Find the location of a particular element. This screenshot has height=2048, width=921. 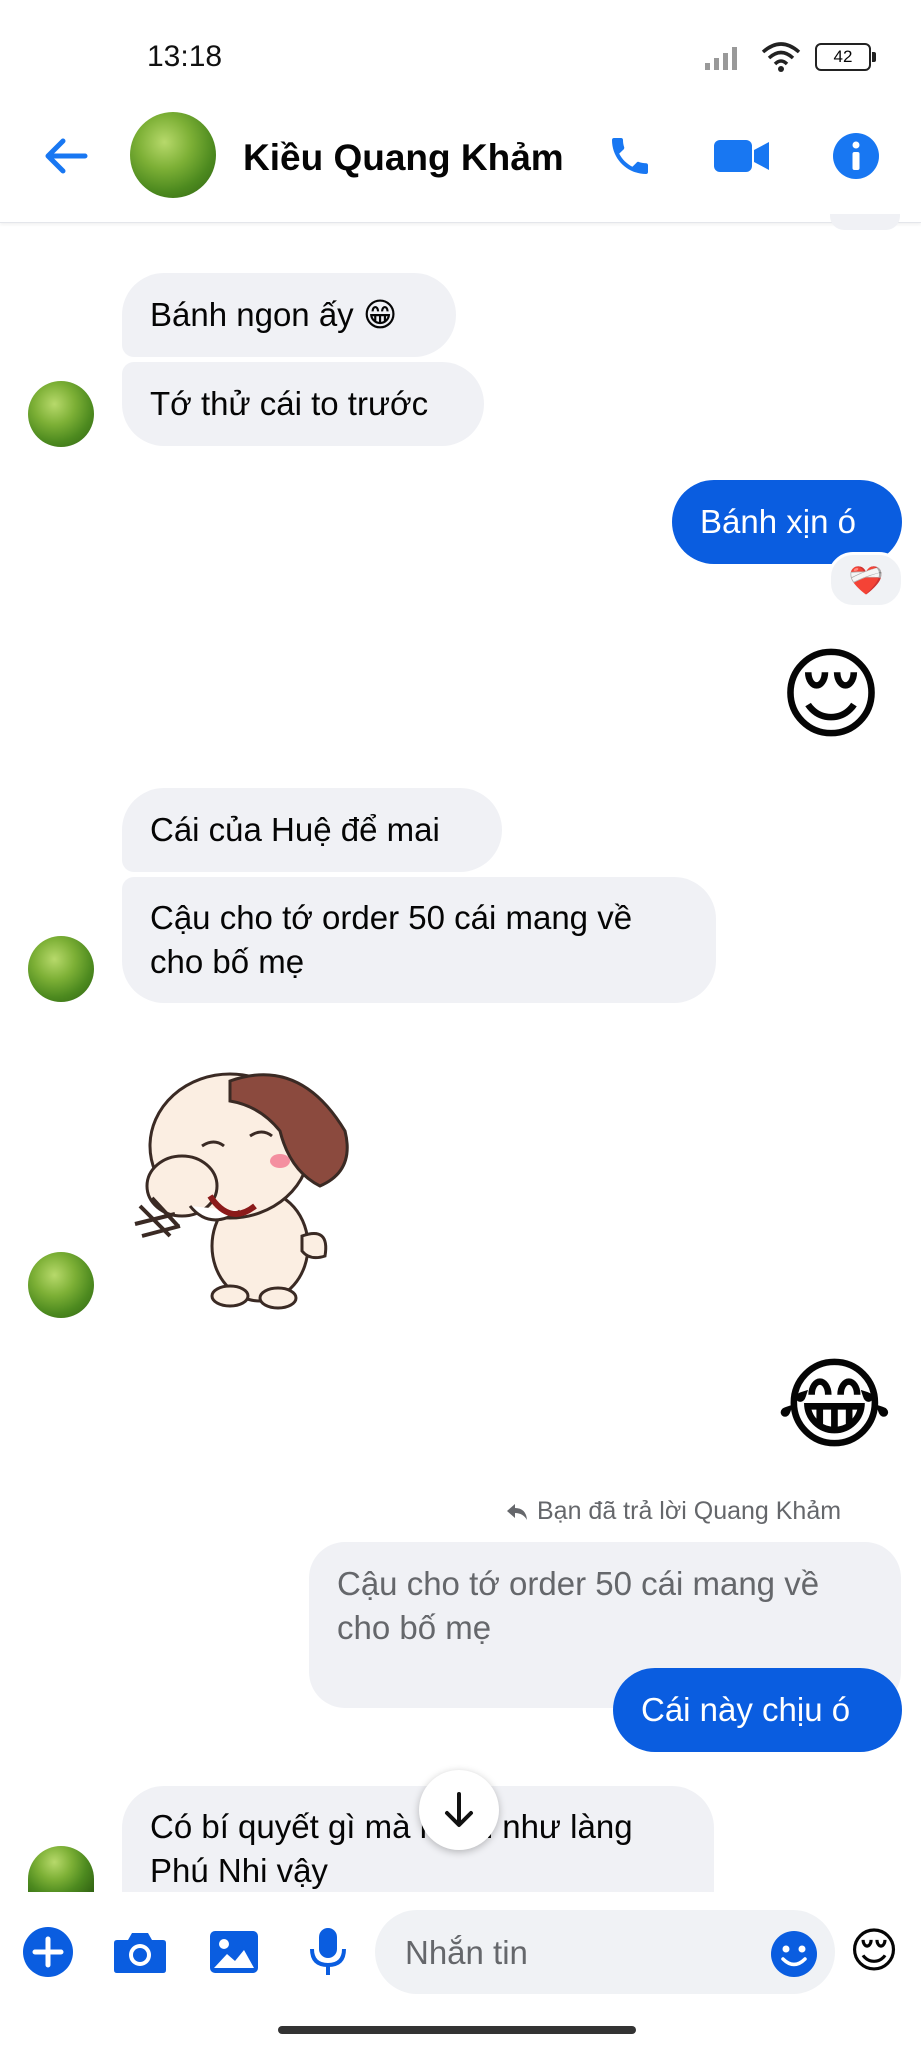

camera-button is located at coordinates (140, 1952).